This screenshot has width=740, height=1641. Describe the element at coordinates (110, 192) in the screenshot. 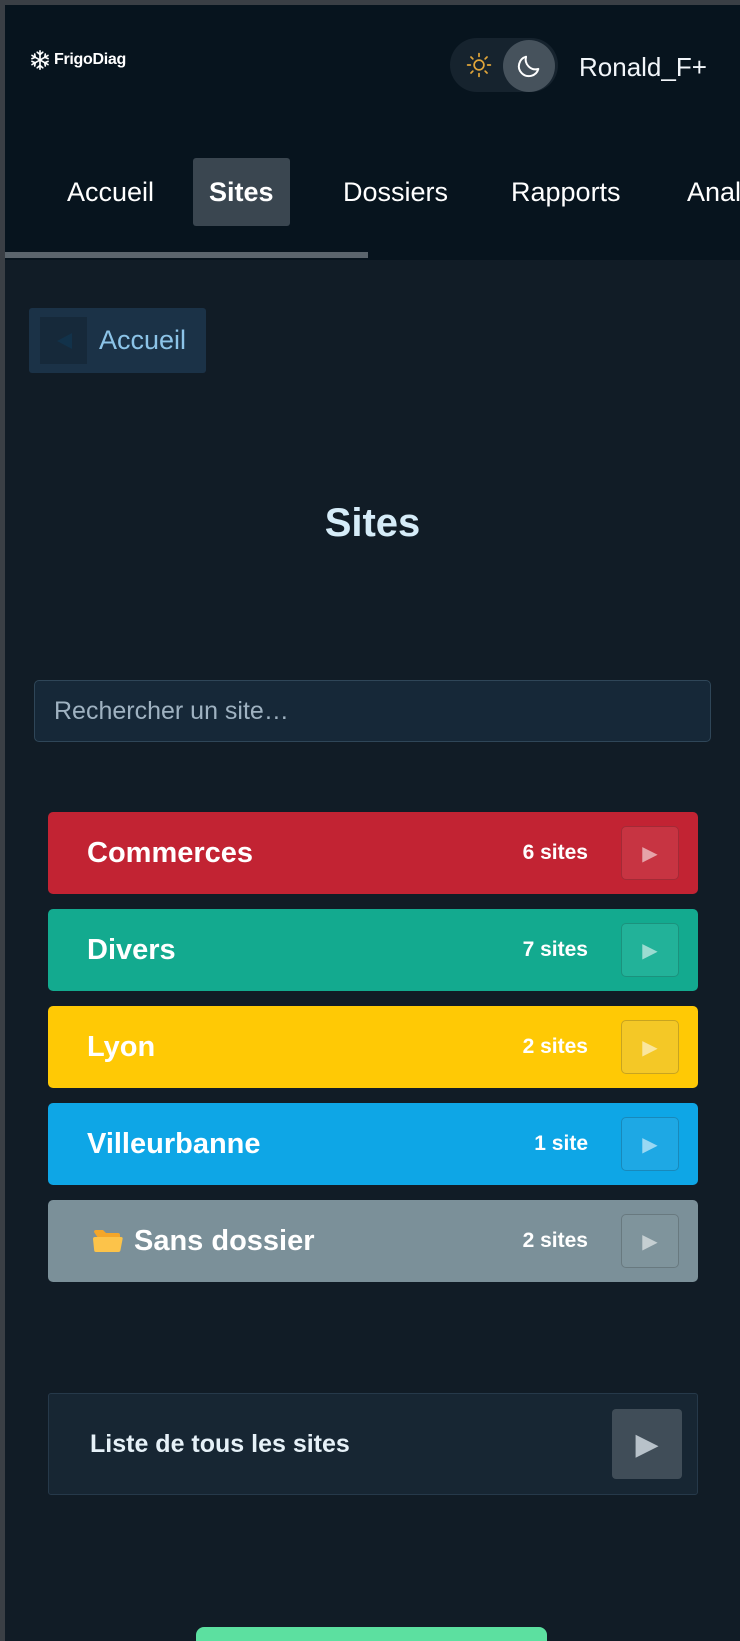

I see `nav-item-accueil: Accueil` at that location.